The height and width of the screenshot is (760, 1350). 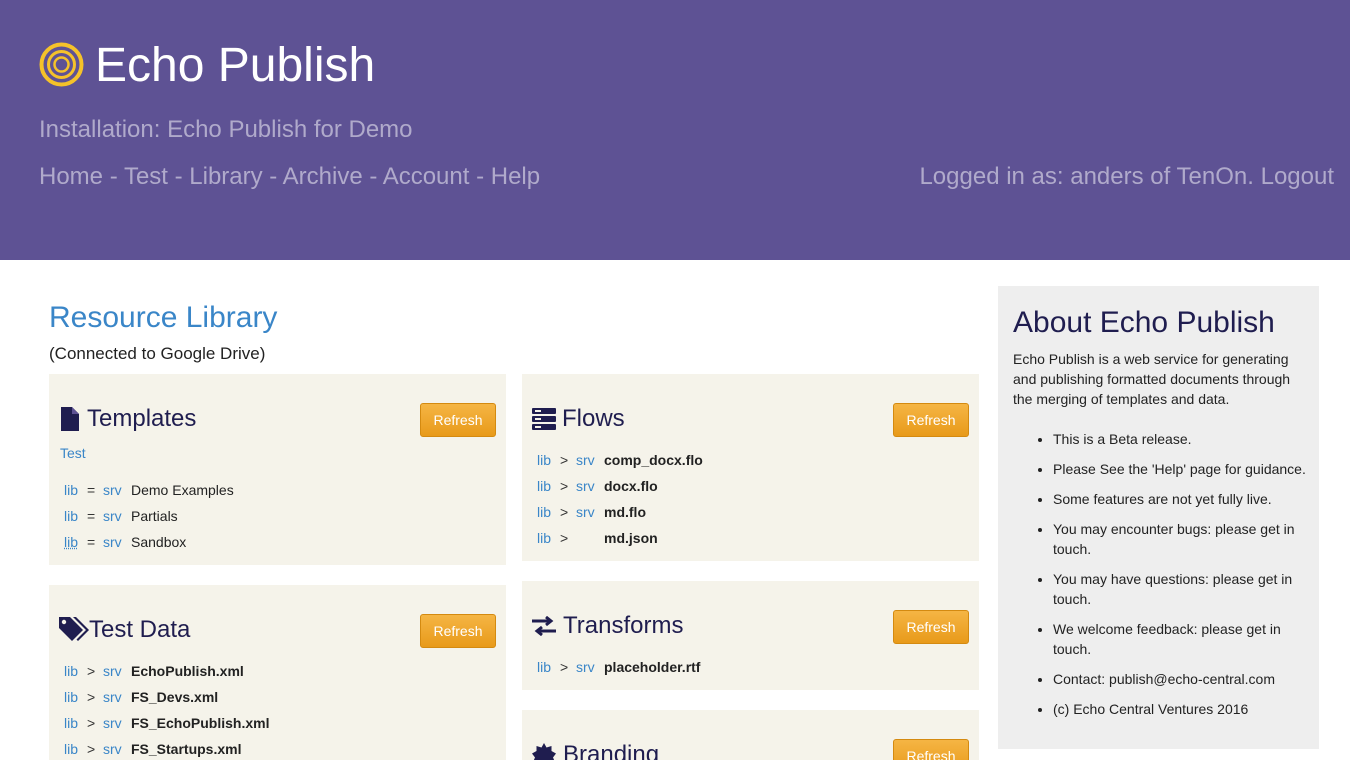 I want to click on list-item: lib = srv Demo Examples, so click(x=149, y=490).